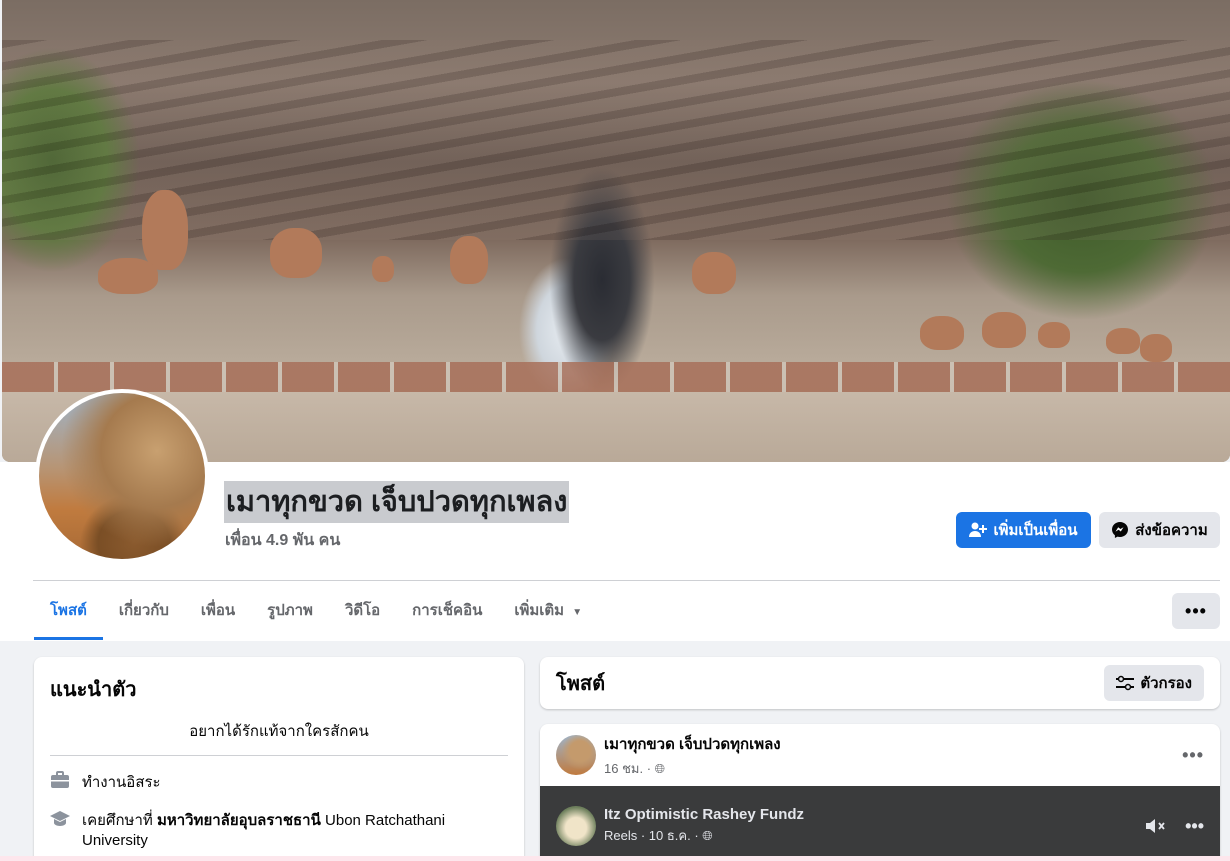  I want to click on friend-count: เพื่อน 4.9 พัน คน, so click(282, 540).